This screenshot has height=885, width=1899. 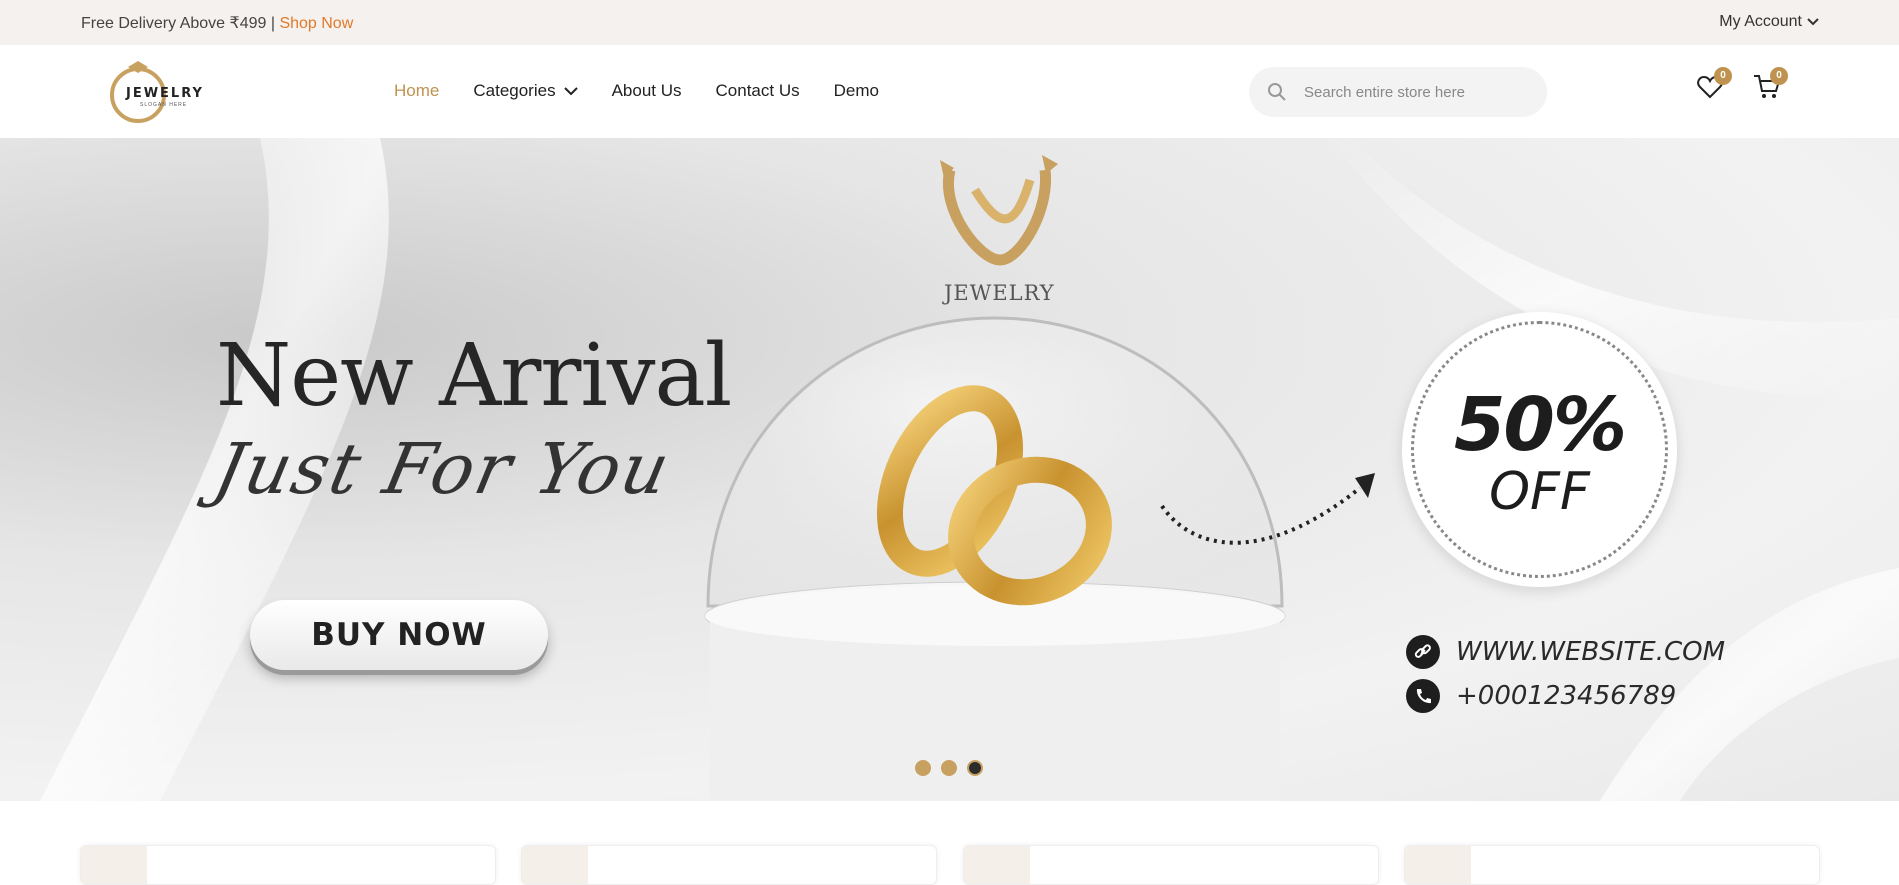 What do you see at coordinates (856, 91) in the screenshot?
I see `nav-demo: Demo` at bounding box center [856, 91].